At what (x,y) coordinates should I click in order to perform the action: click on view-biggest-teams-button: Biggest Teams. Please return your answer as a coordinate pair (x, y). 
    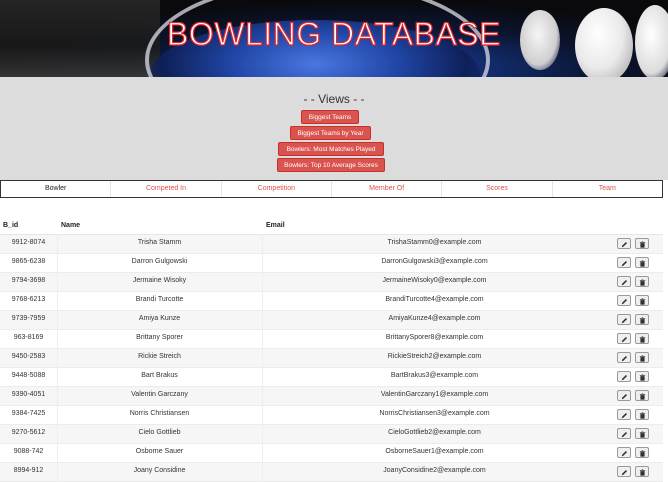
    Looking at the image, I should click on (330, 117).